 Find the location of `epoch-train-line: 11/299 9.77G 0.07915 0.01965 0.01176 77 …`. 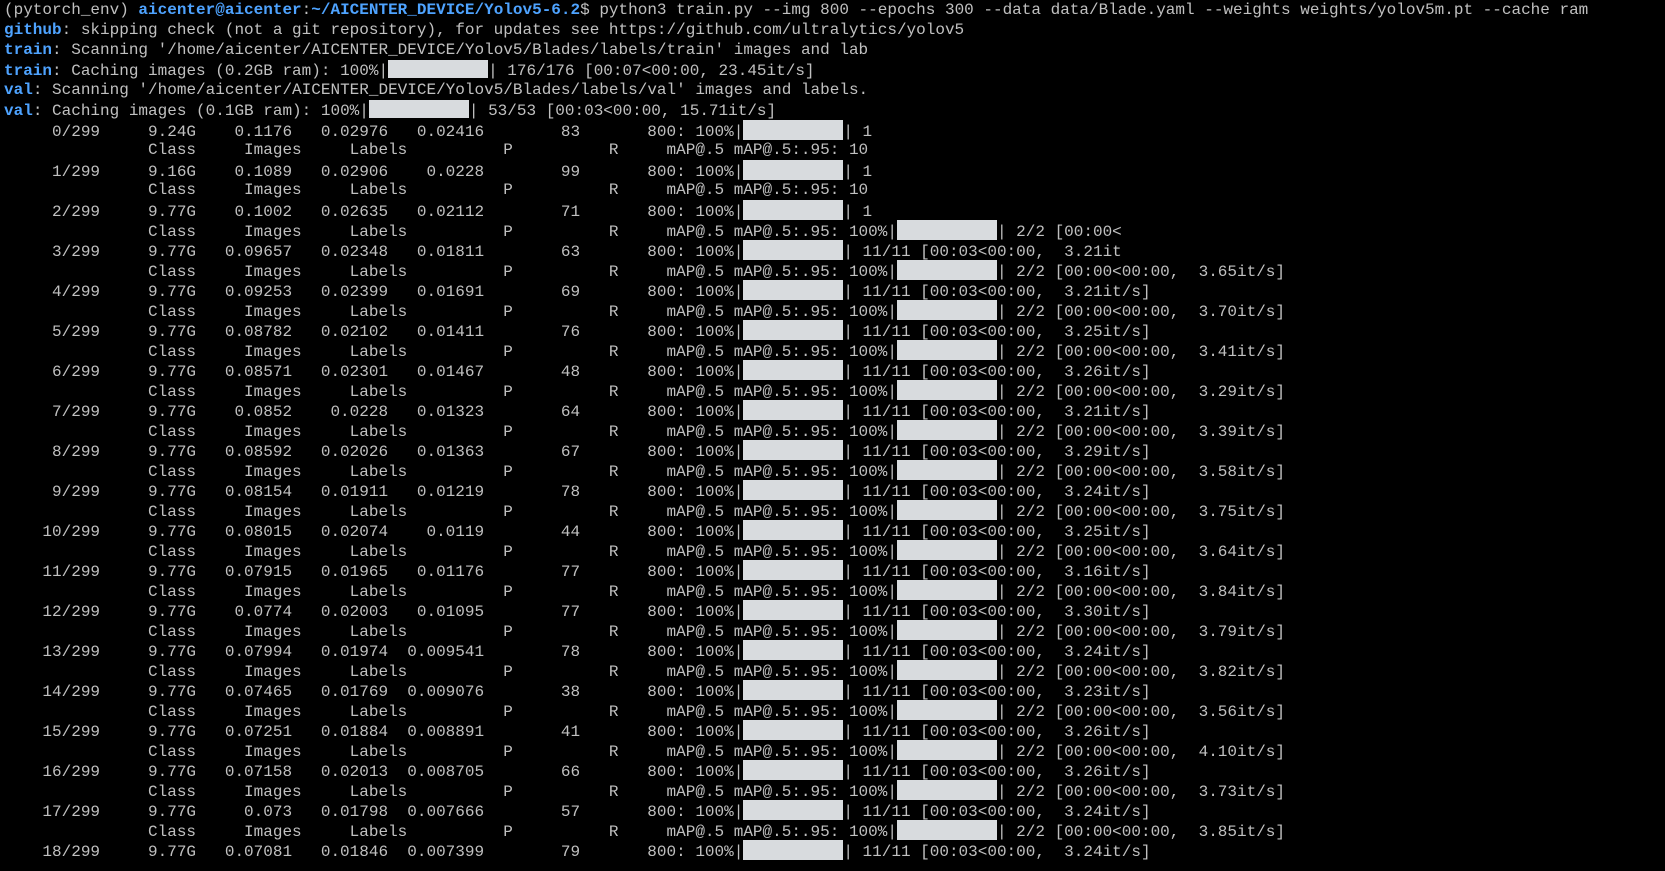

epoch-train-line: 11/299 9.77G 0.07915 0.01965 0.01176 77 … is located at coordinates (834, 570).